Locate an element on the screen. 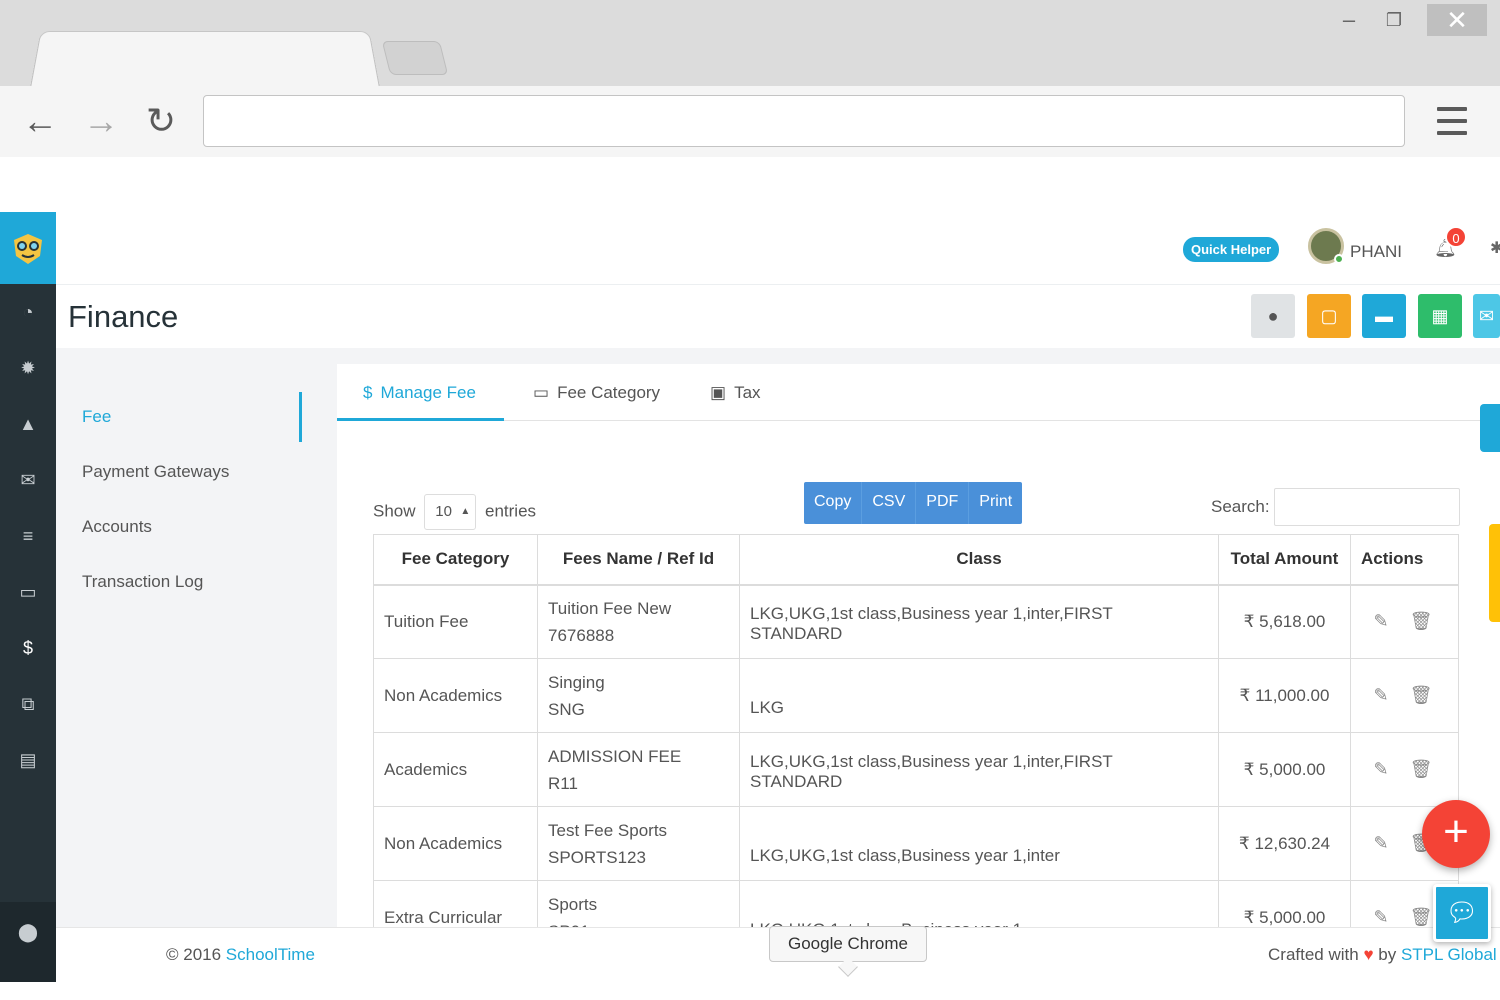 This screenshot has width=1500, height=1000. search-input is located at coordinates (1367, 507).